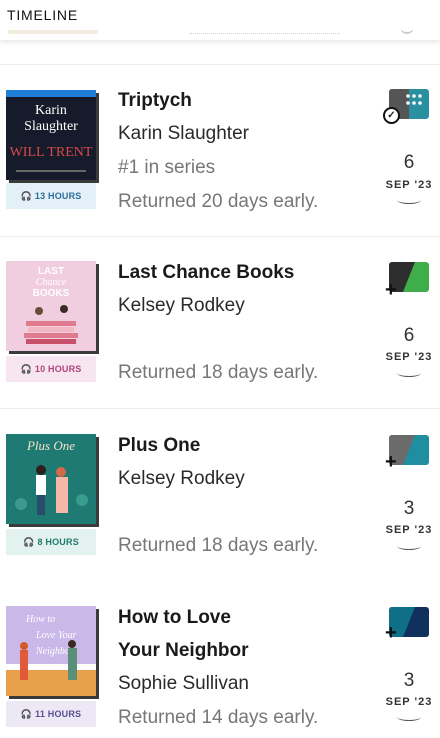  What do you see at coordinates (206, 273) in the screenshot?
I see `book-title: Last Chance Books` at bounding box center [206, 273].